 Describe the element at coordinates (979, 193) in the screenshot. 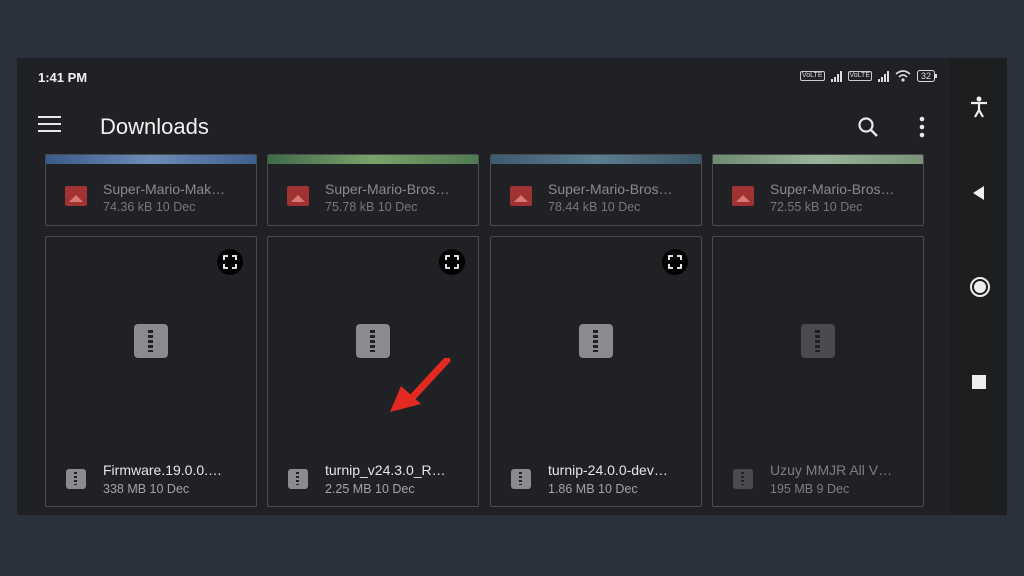

I see `back-icon` at that location.